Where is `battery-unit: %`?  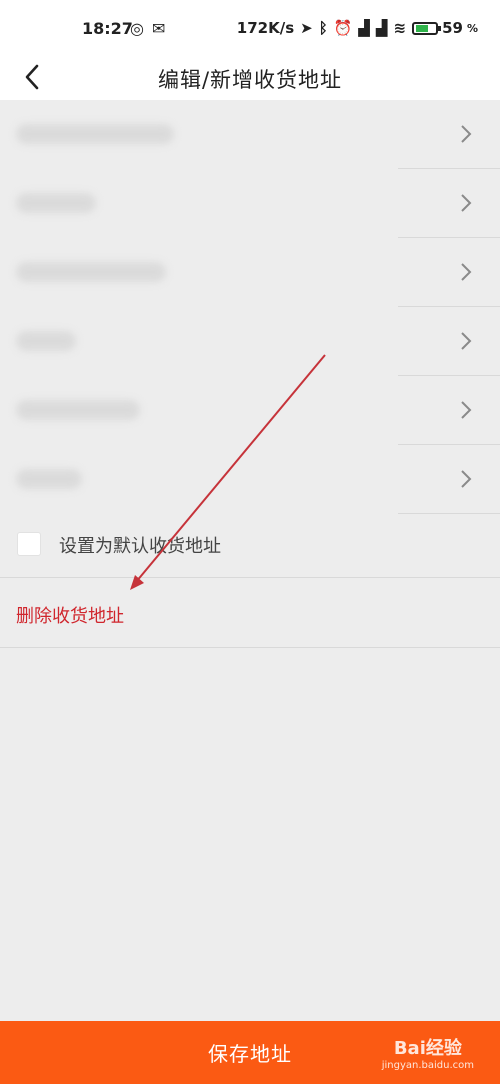
battery-unit: % is located at coordinates (472, 28).